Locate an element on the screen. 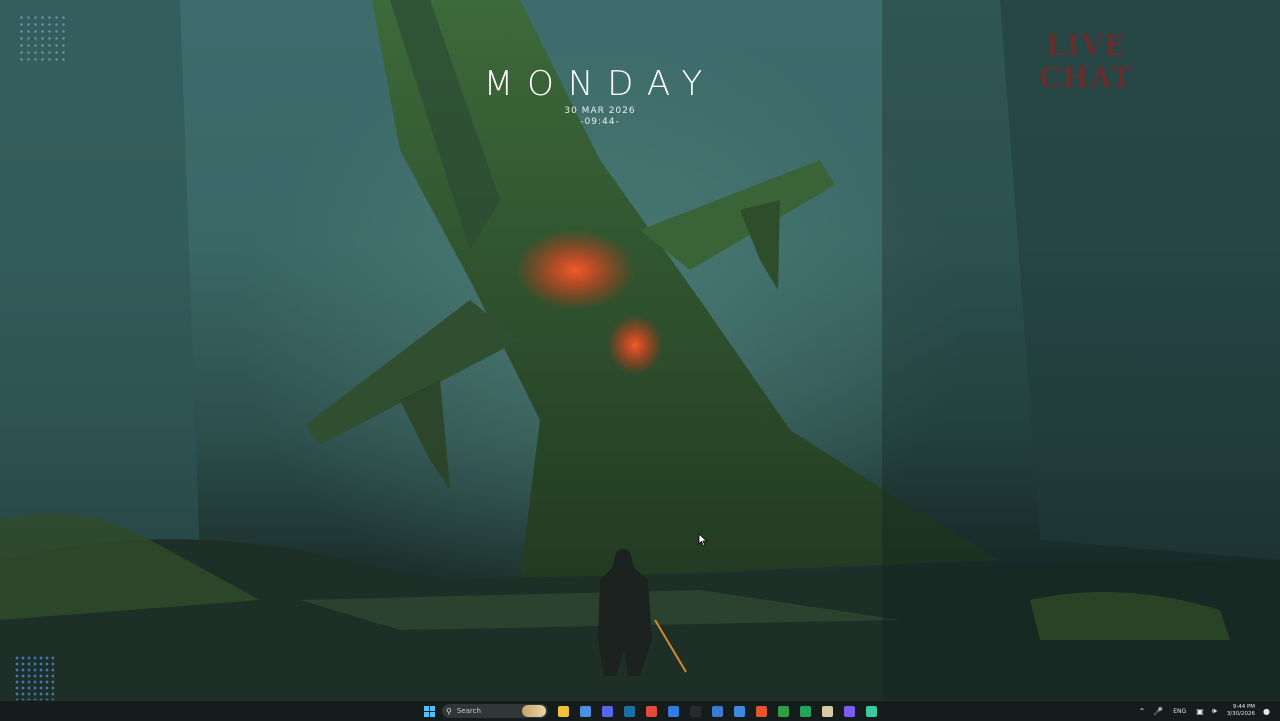  clock-date: 30 MAR 2026 is located at coordinates (600, 111).